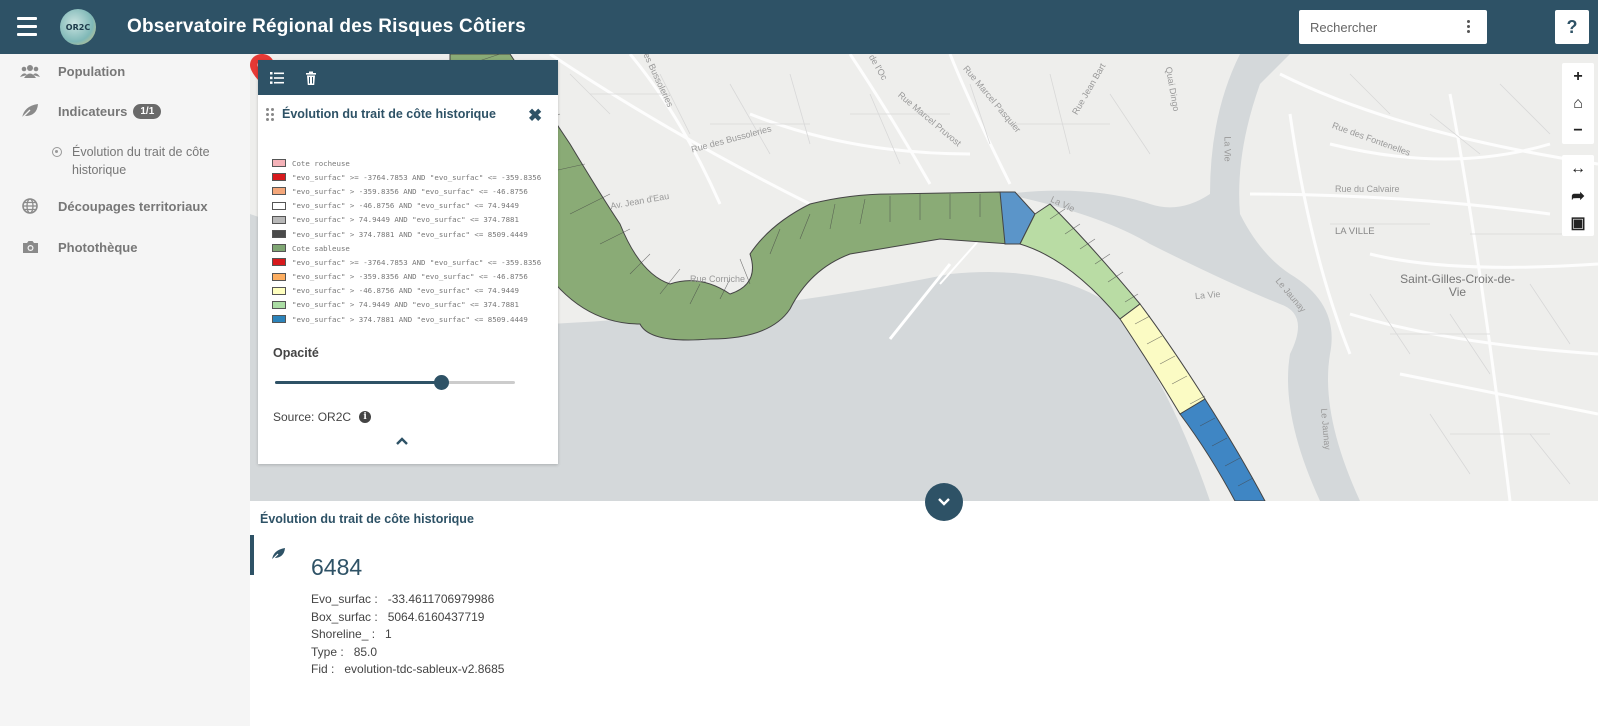 The image size is (1598, 726). What do you see at coordinates (395, 382) in the screenshot?
I see `opacity-slider` at bounding box center [395, 382].